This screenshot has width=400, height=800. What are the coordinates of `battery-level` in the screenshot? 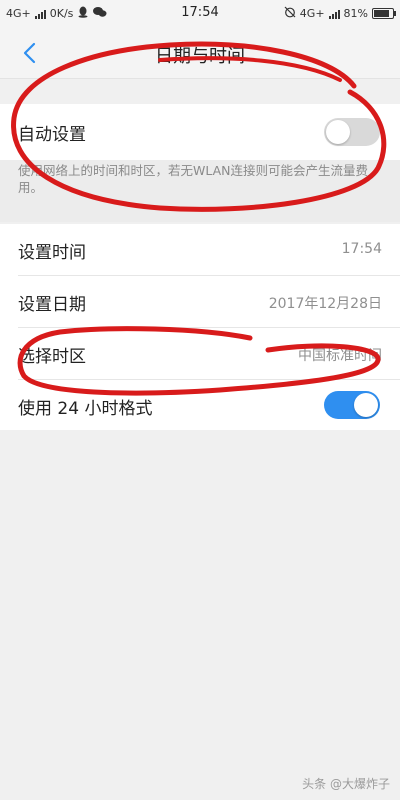 It's located at (381, 13).